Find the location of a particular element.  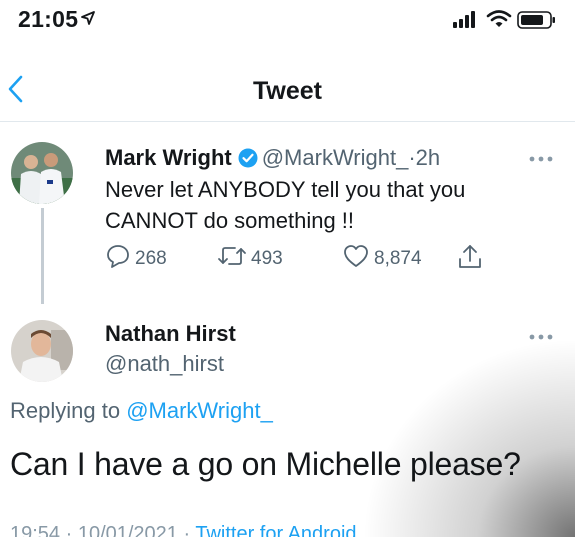

author-name: Mark Wright is located at coordinates (168, 157).